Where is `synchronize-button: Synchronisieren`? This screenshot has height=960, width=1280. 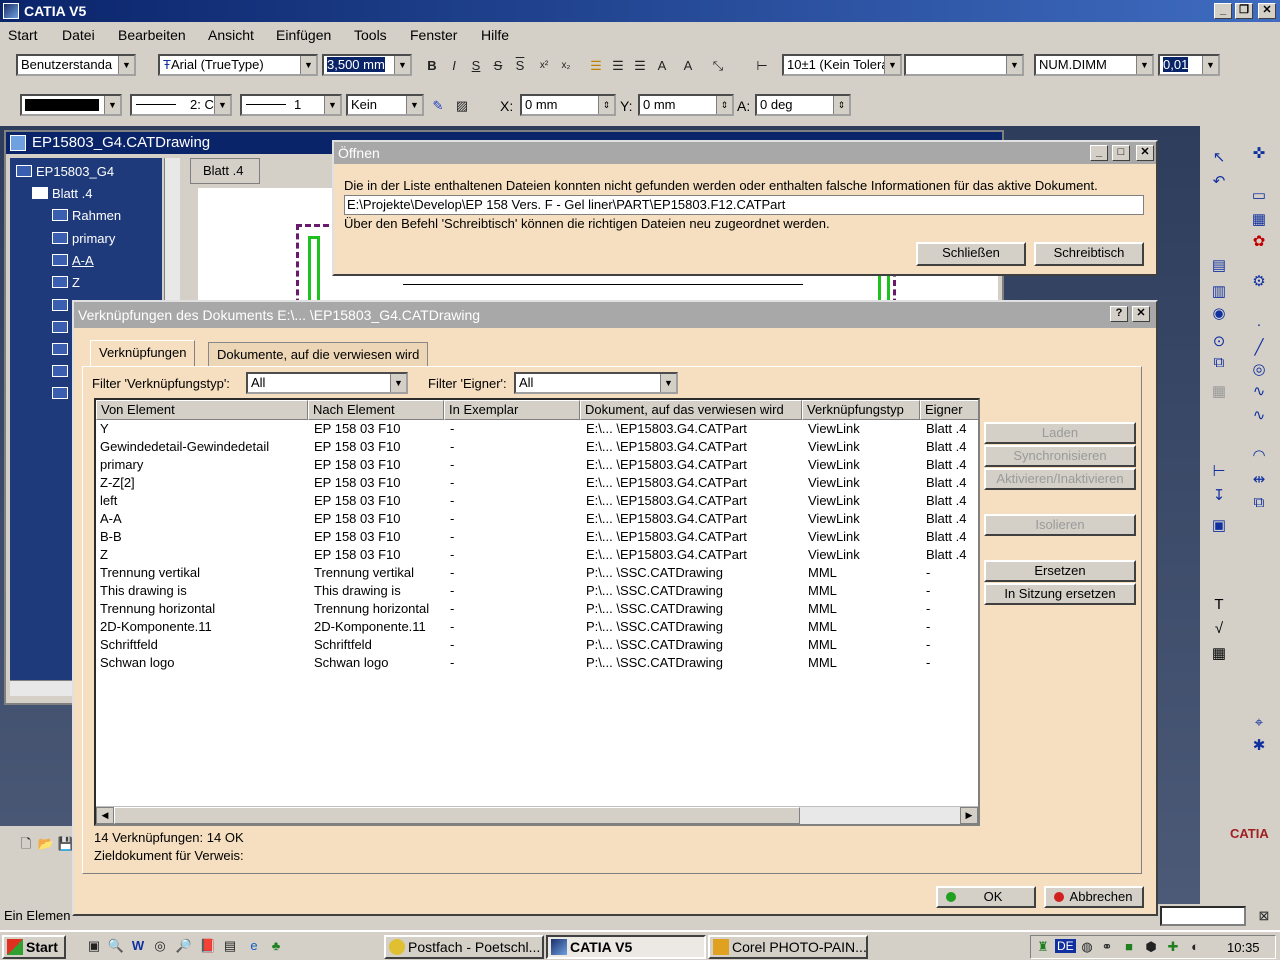 synchronize-button: Synchronisieren is located at coordinates (1060, 456).